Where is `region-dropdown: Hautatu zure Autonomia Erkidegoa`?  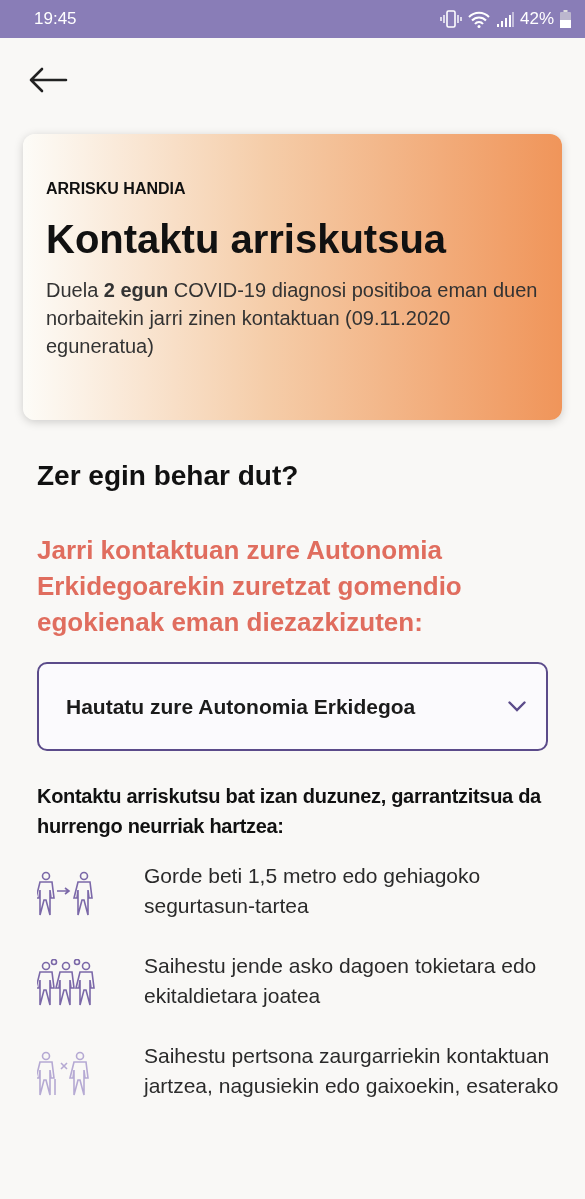
region-dropdown: Hautatu zure Autonomia Erkidegoa is located at coordinates (292, 706).